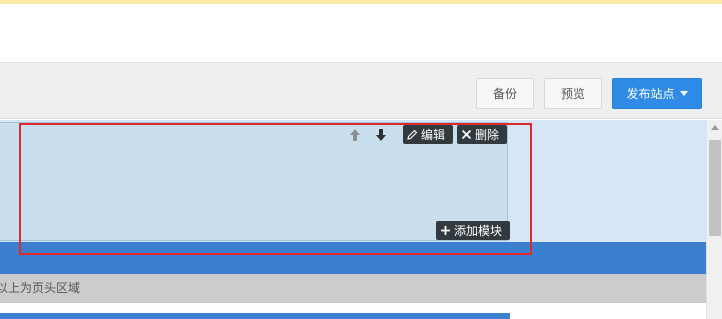 This screenshot has width=722, height=319. I want to click on publish-button-label: 发布站点, so click(650, 94).